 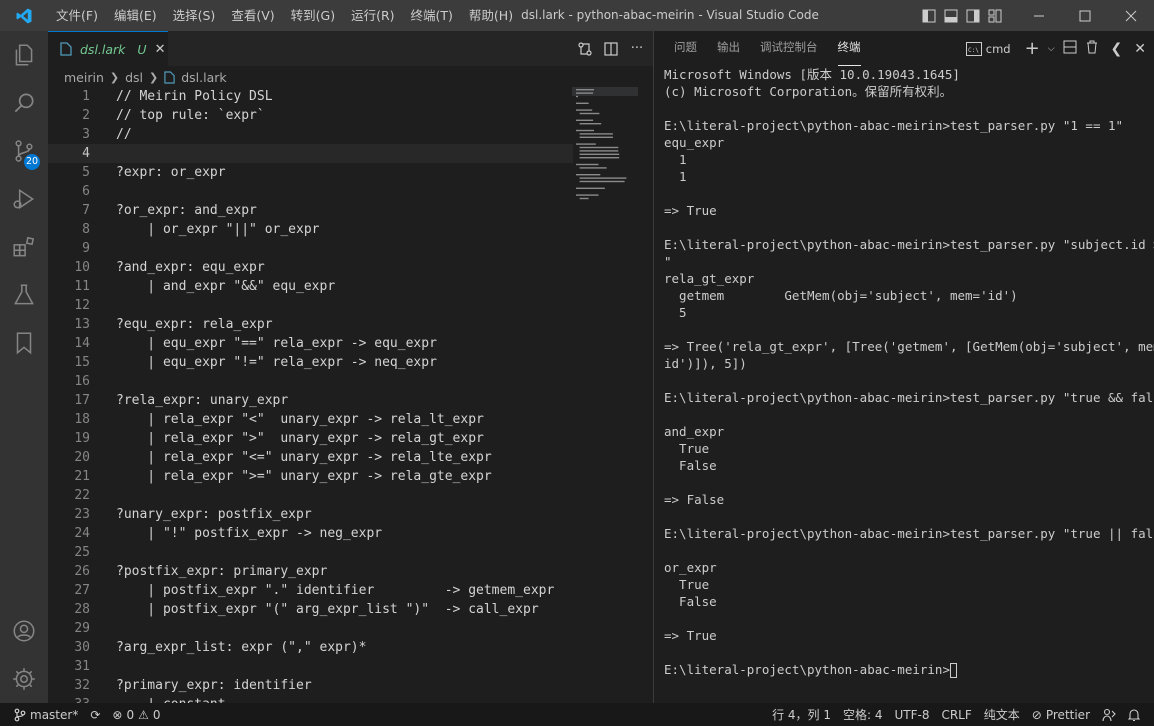 What do you see at coordinates (24, 679) in the screenshot?
I see `settings-gear-icon` at bounding box center [24, 679].